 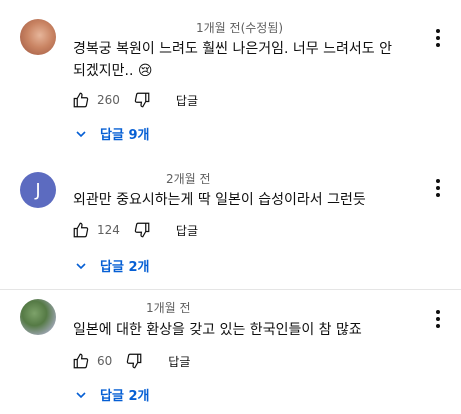 What do you see at coordinates (108, 230) in the screenshot?
I see `like-count: 124` at bounding box center [108, 230].